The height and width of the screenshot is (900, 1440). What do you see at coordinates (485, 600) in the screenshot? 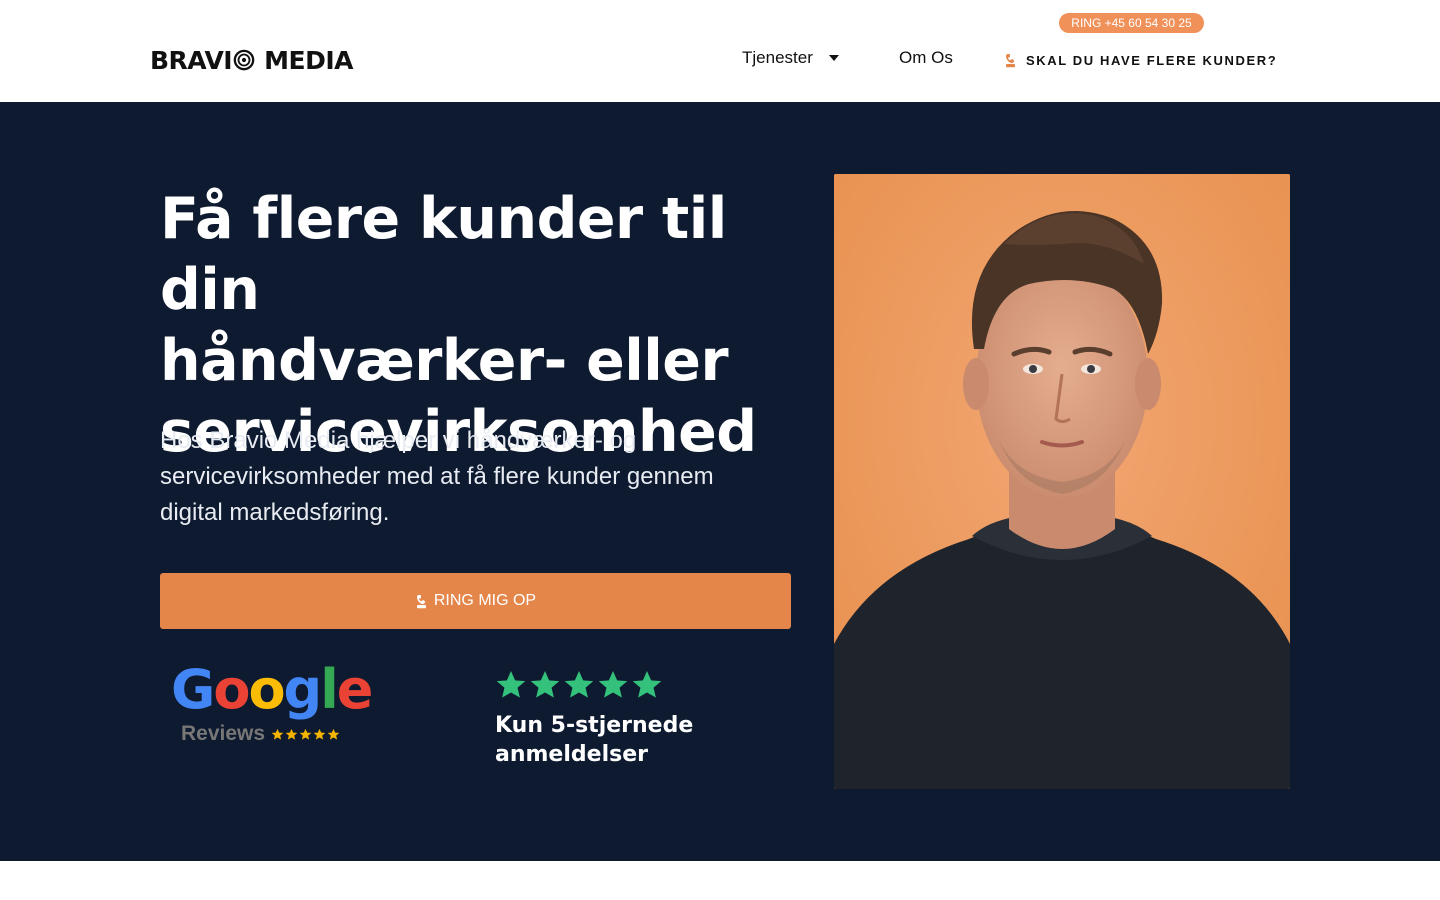
I see `call-me-button-label: RING MIG OP` at bounding box center [485, 600].